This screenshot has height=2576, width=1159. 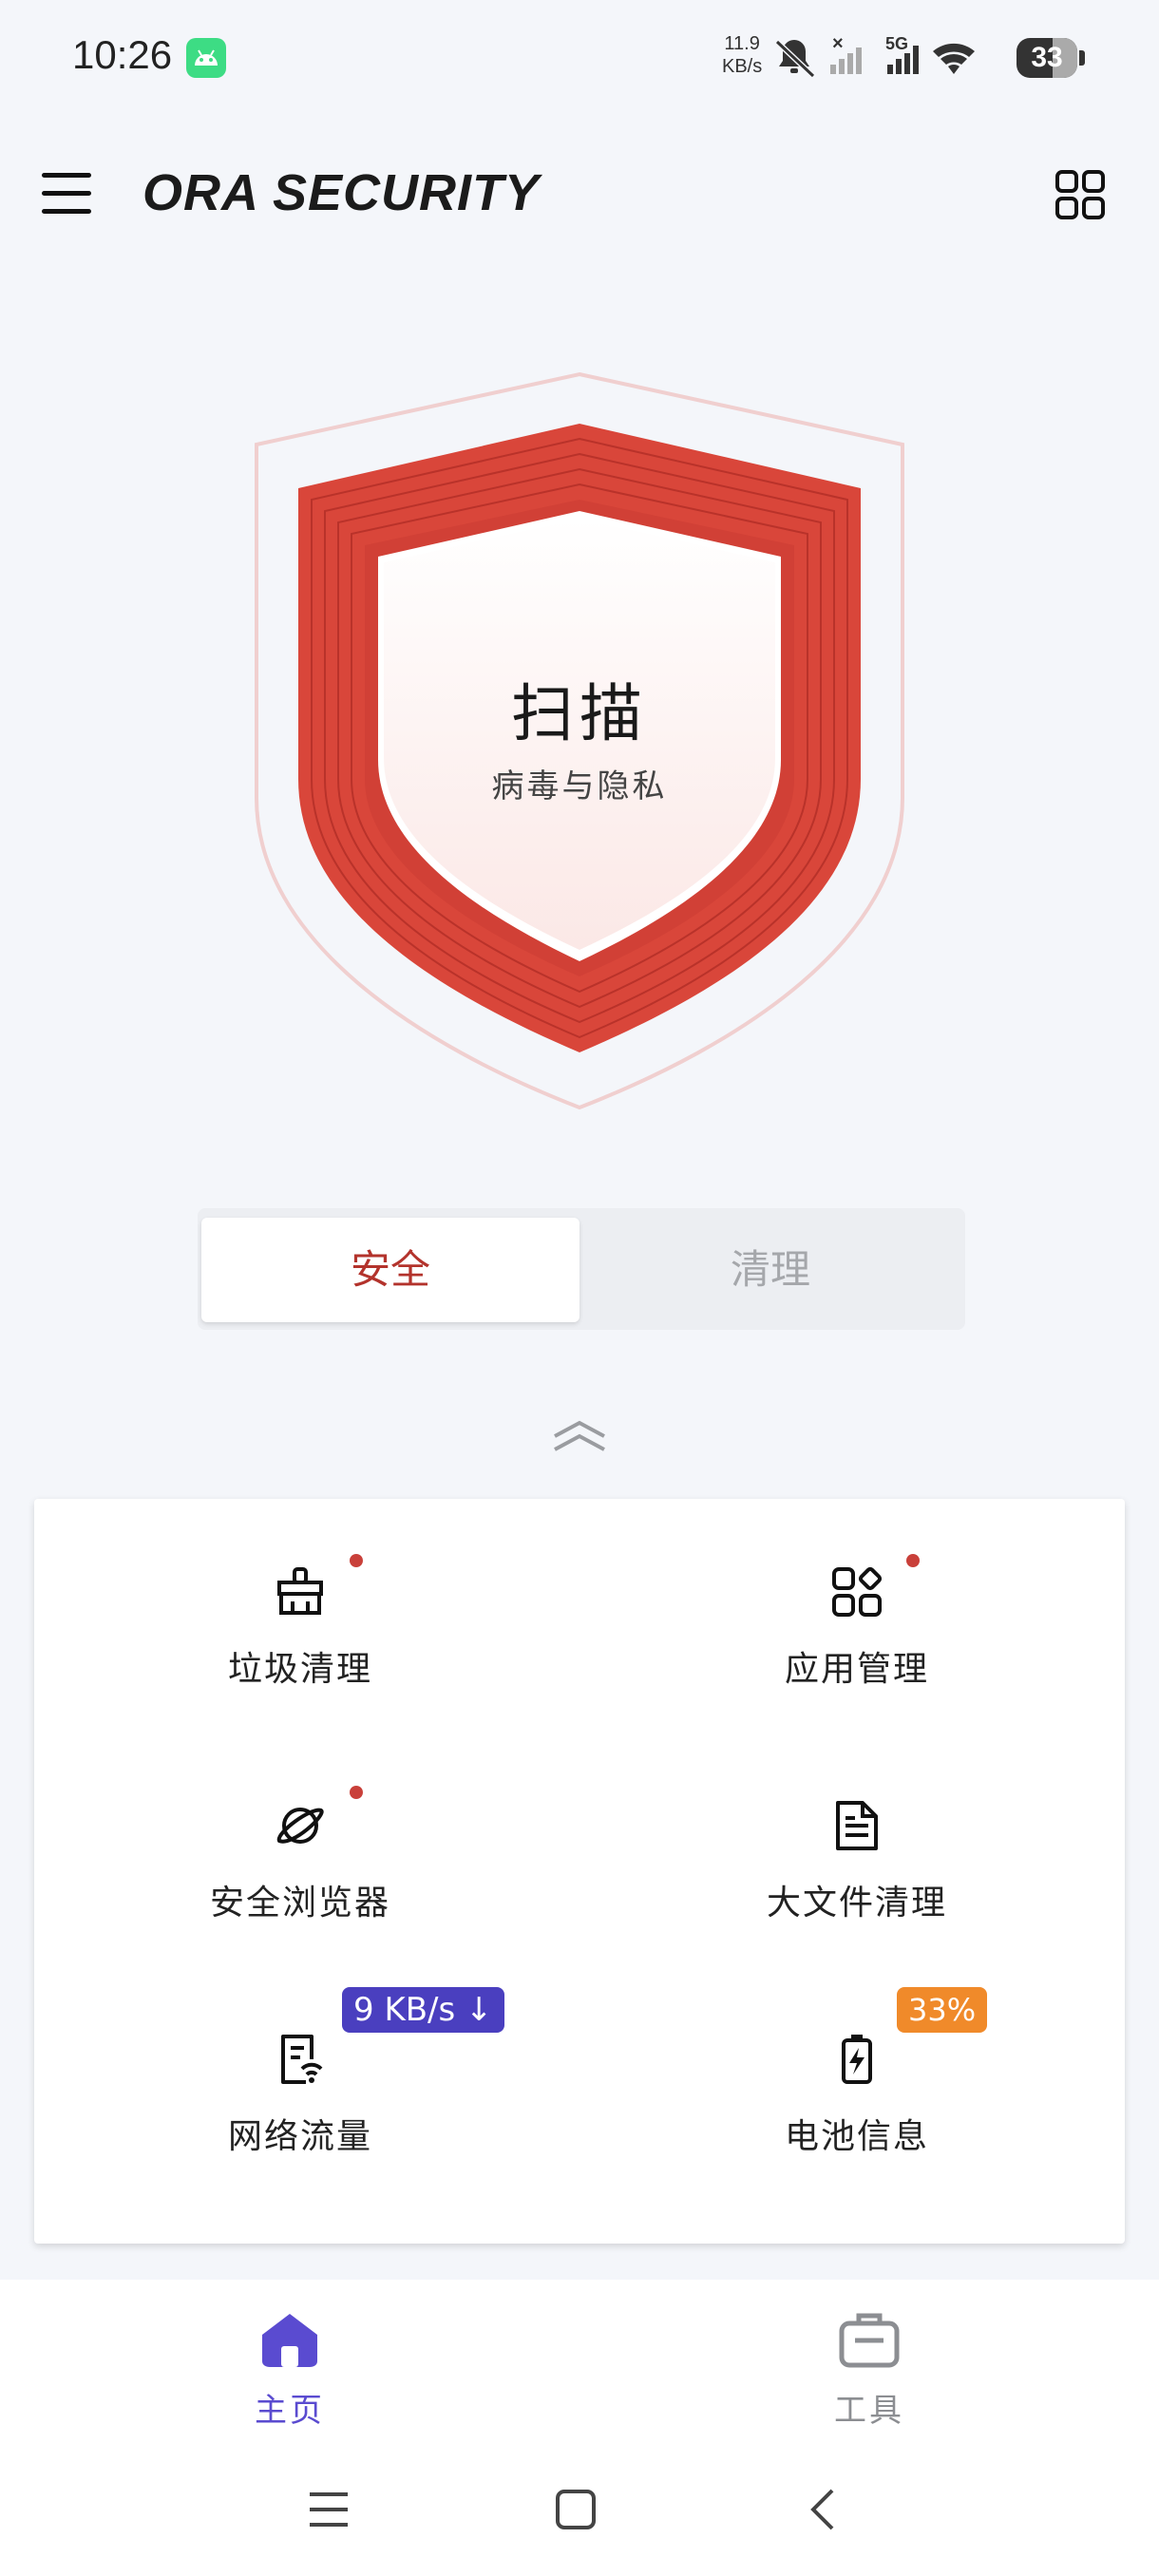 What do you see at coordinates (579, 194) in the screenshot?
I see `app-bar: ORA SECURITY` at bounding box center [579, 194].